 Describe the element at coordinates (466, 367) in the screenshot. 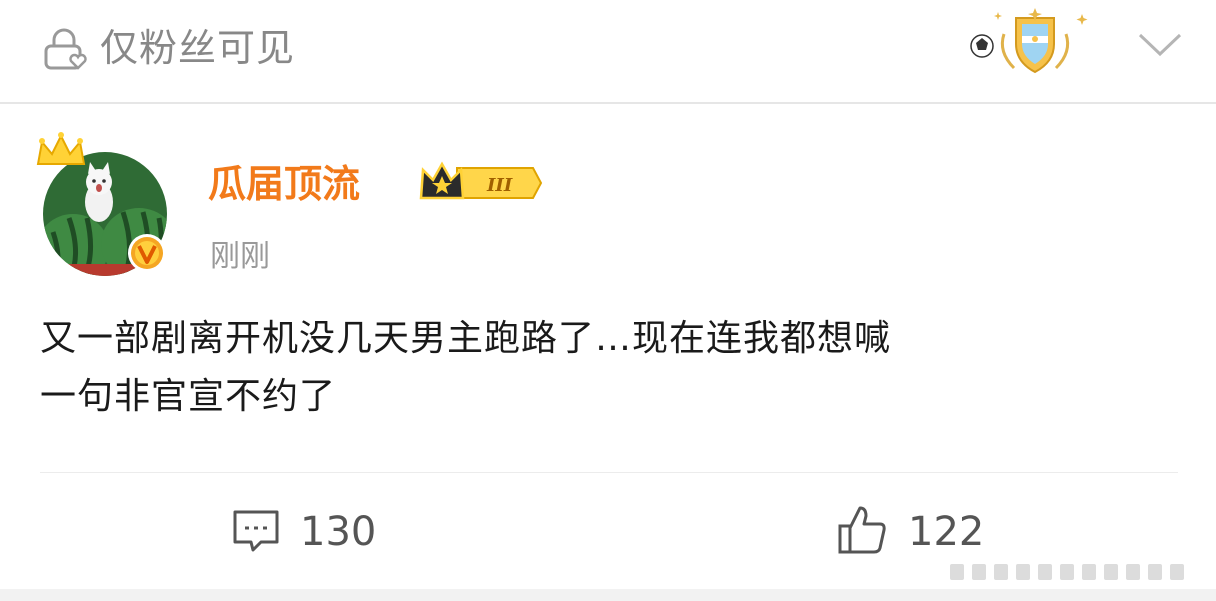

I see `post-content: 又一部剧离开机没几天男主跑路了…现在连我都想喊 一句非官宣不约了` at that location.